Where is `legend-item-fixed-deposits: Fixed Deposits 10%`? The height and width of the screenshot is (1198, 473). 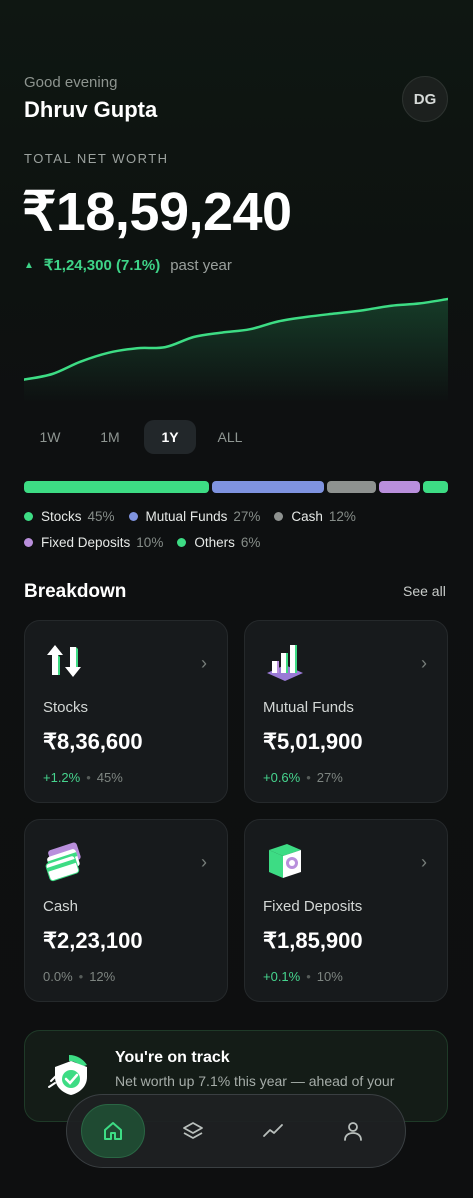
legend-item-fixed-deposits: Fixed Deposits 10% is located at coordinates (93, 542).